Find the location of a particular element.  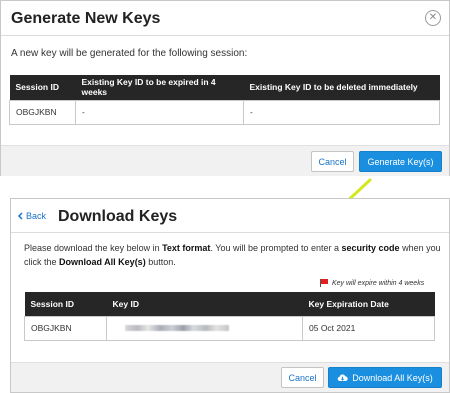

expiring-key-cell: - is located at coordinates (159, 112).